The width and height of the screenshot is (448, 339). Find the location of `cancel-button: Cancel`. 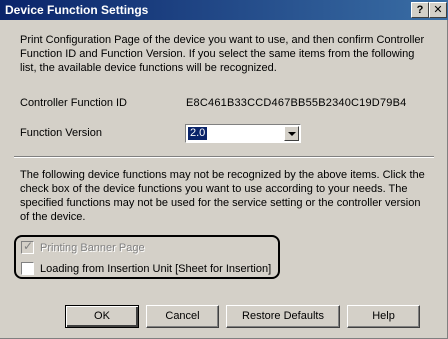

cancel-button: Cancel is located at coordinates (182, 316).